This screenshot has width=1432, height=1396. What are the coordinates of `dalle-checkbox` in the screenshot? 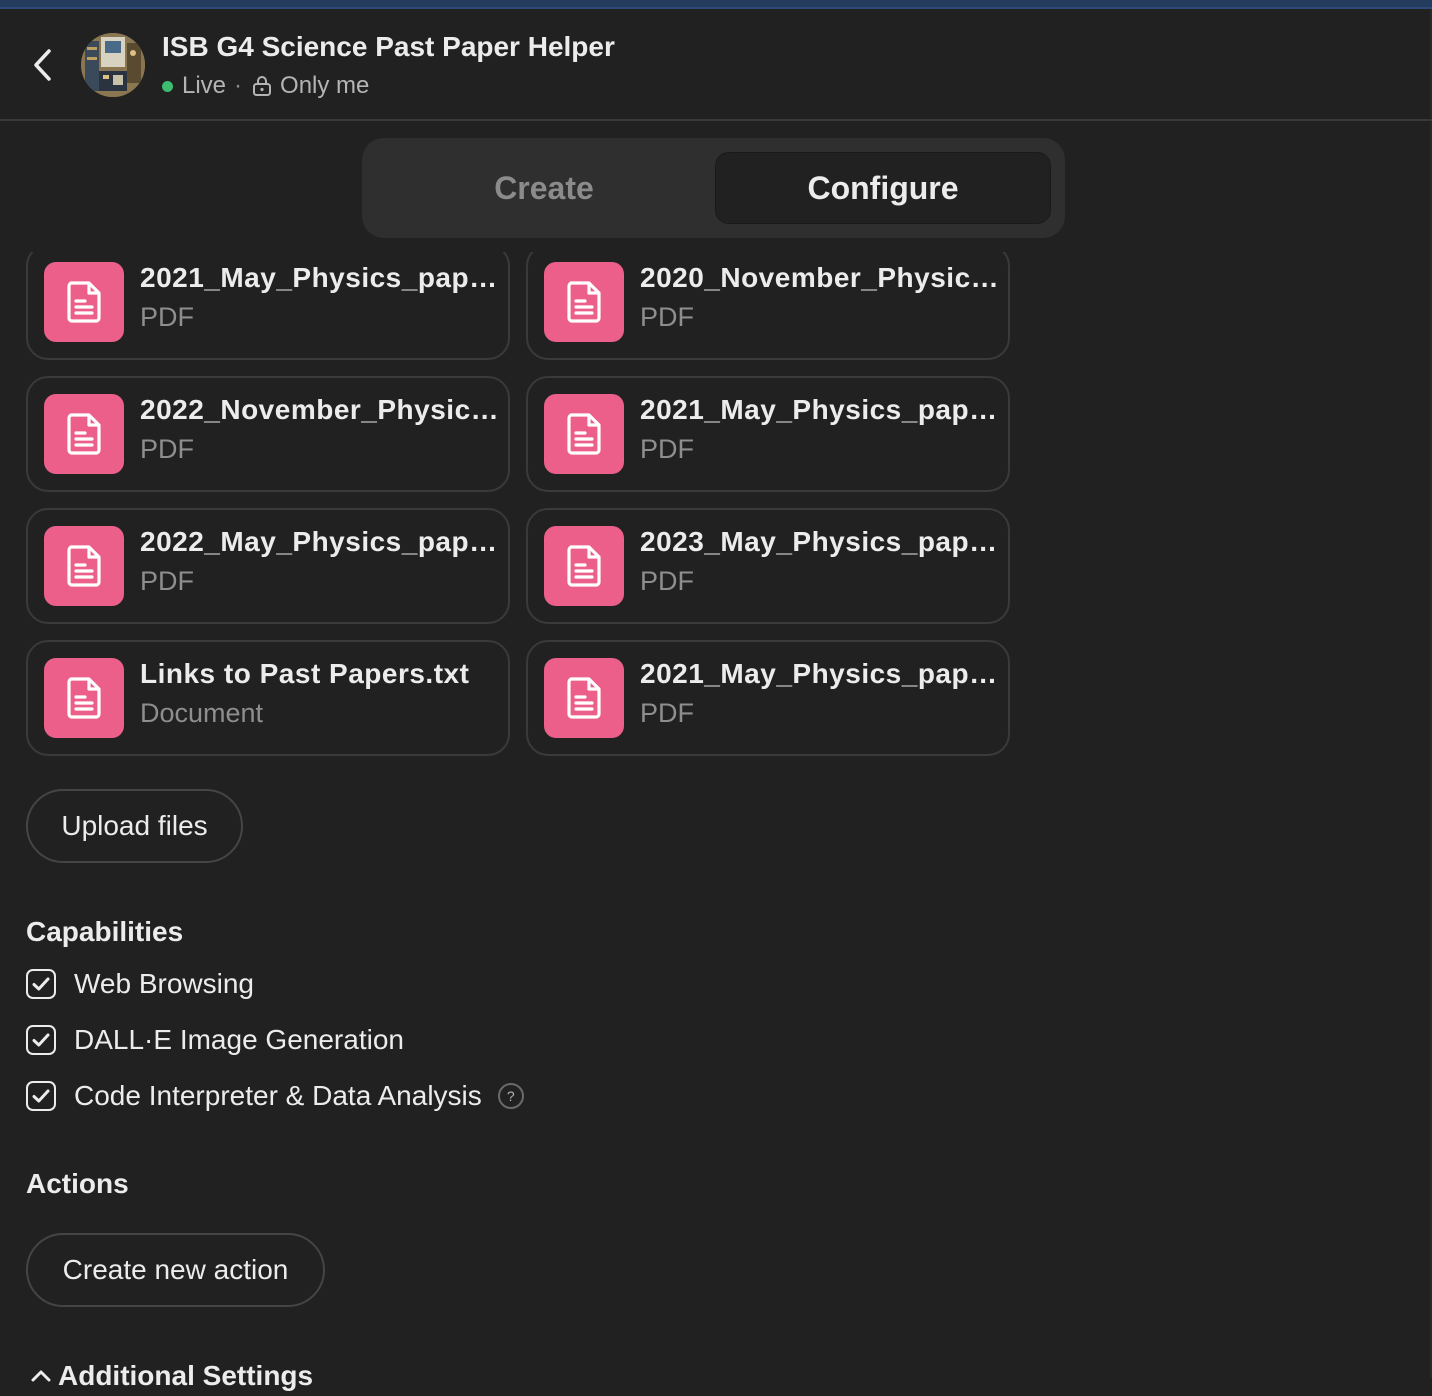 It's located at (41, 1040).